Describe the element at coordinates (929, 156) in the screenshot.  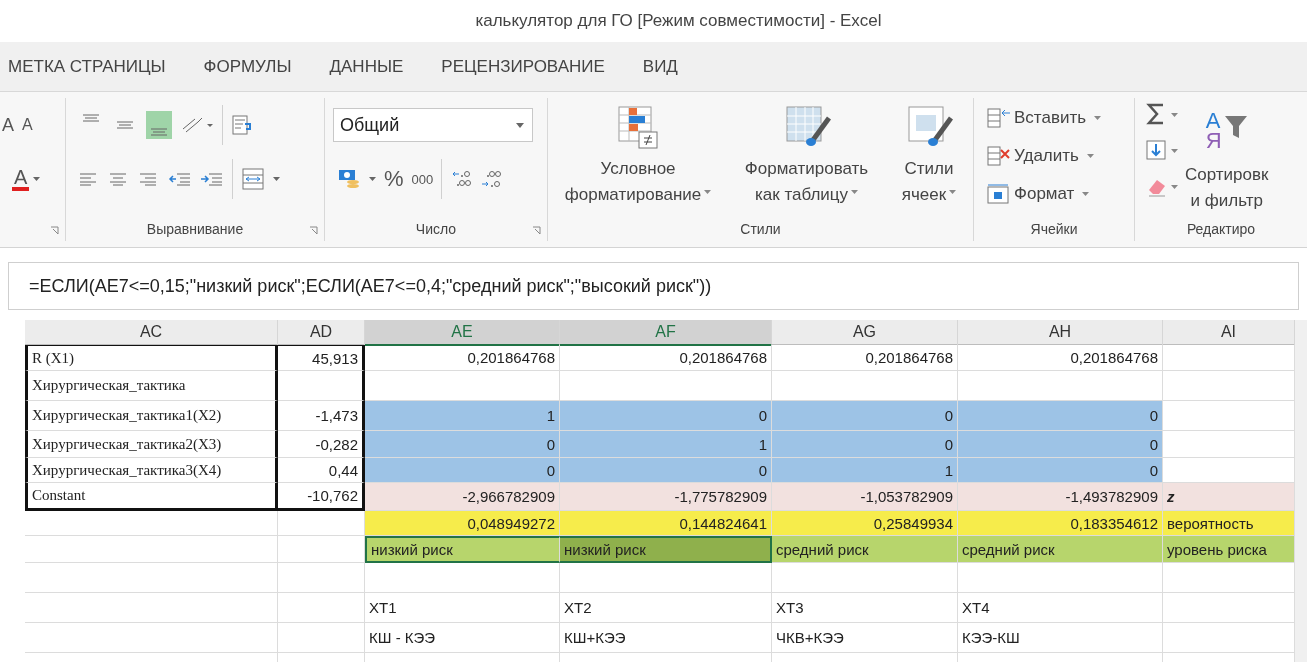
I see `cell-style-button: Стили ячеек` at that location.